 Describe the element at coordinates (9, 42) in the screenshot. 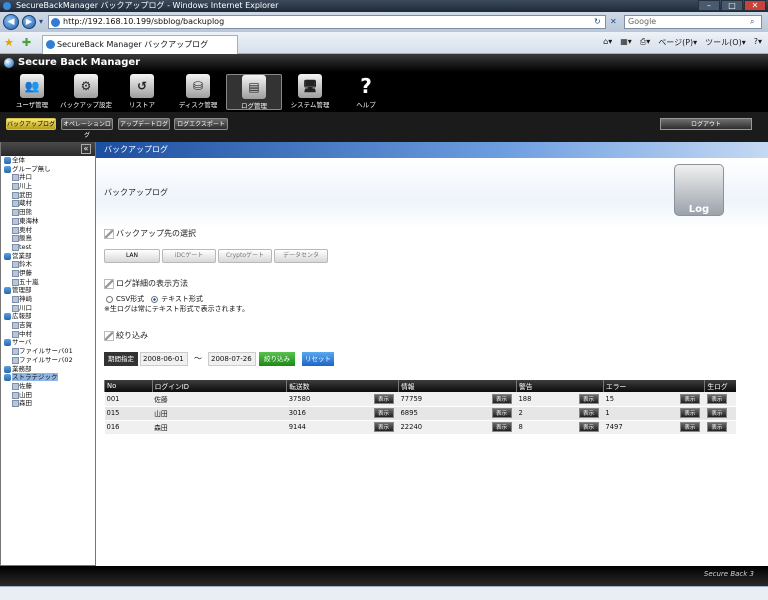

I see `favorites-star-icon: ★` at that location.